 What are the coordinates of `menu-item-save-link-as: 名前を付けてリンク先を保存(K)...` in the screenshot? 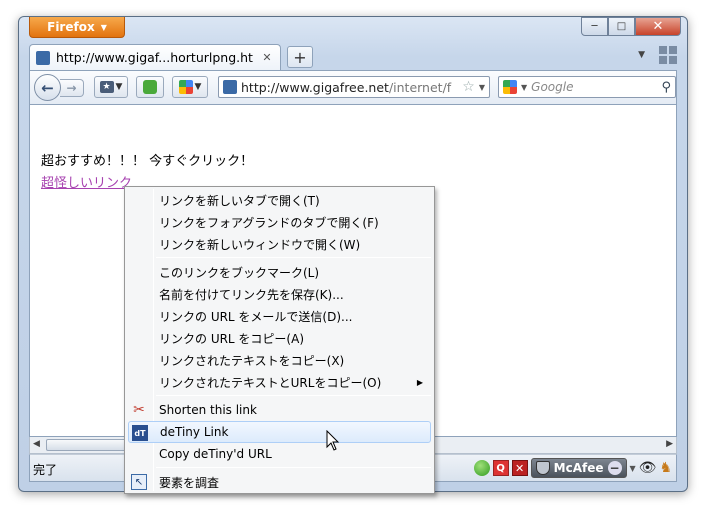 It's located at (279, 294).